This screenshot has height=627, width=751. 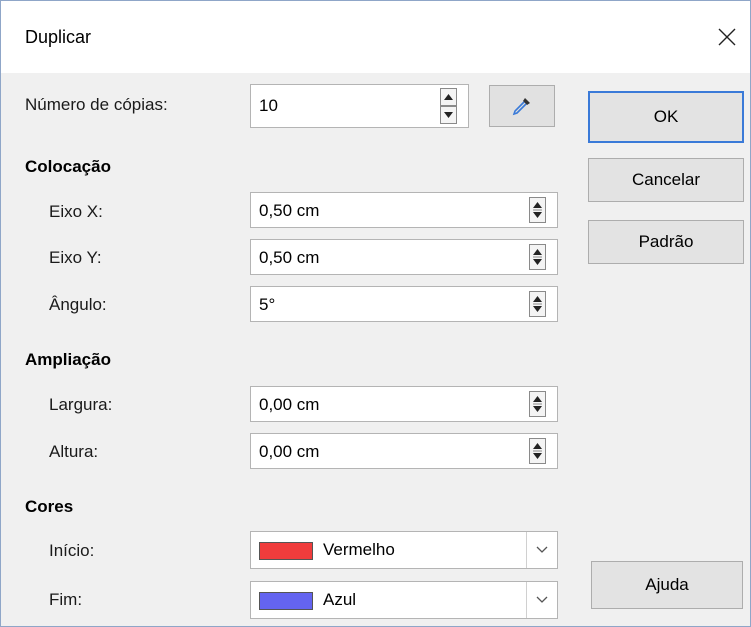 What do you see at coordinates (286, 601) in the screenshot?
I see `end-color-swatch` at bounding box center [286, 601].